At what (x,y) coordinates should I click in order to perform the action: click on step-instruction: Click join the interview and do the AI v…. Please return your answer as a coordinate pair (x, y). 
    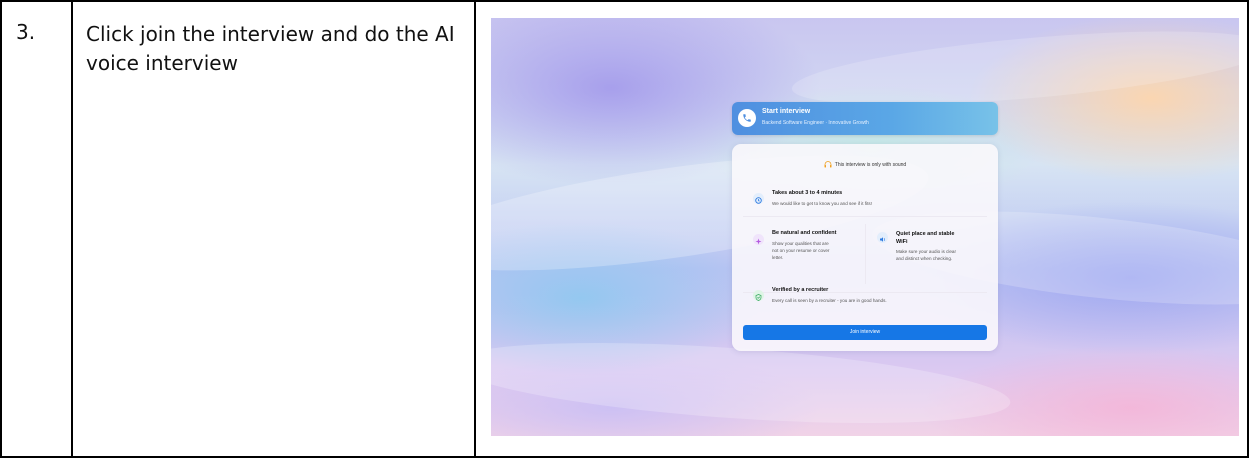
    Looking at the image, I should click on (270, 48).